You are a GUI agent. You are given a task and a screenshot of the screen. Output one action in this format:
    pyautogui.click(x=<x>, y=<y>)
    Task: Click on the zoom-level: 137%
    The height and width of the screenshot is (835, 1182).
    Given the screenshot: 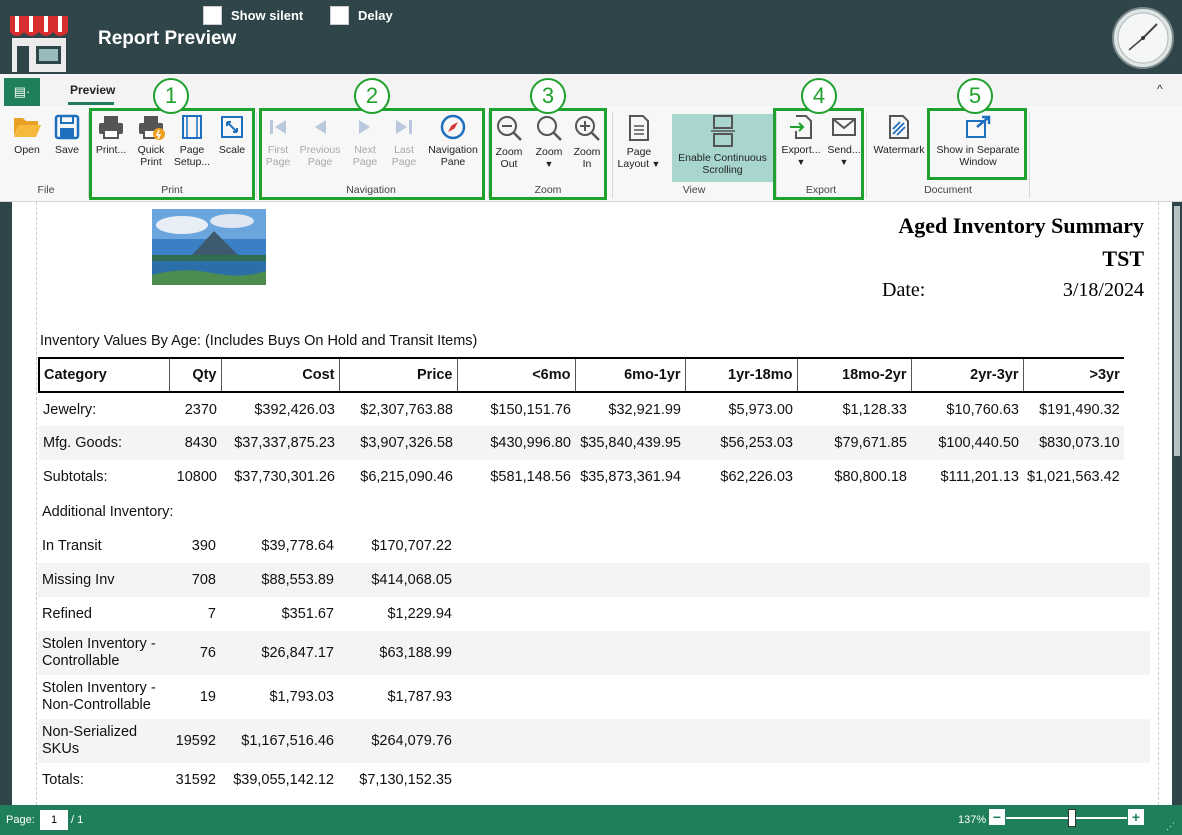 What is the action you would take?
    pyautogui.click(x=972, y=820)
    